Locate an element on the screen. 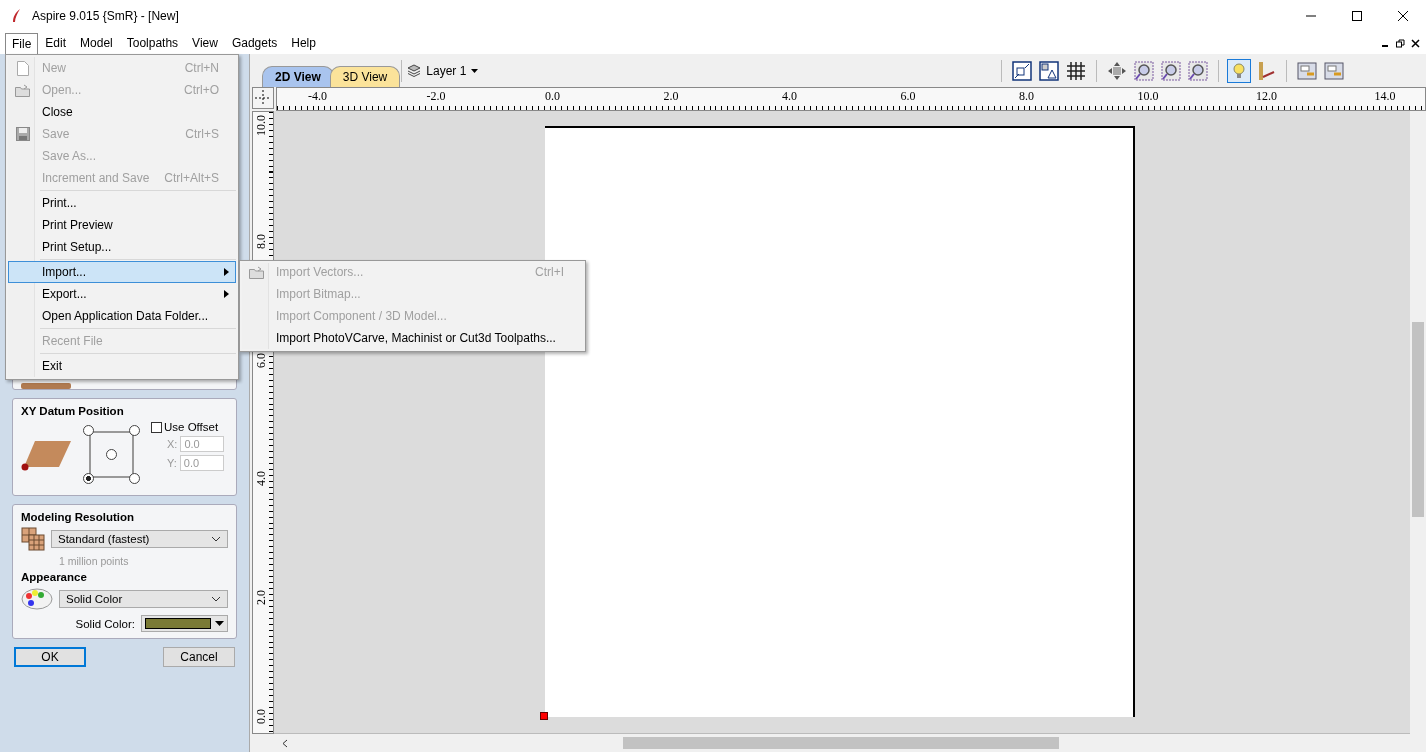  layout-icon is located at coordinates (1049, 70).